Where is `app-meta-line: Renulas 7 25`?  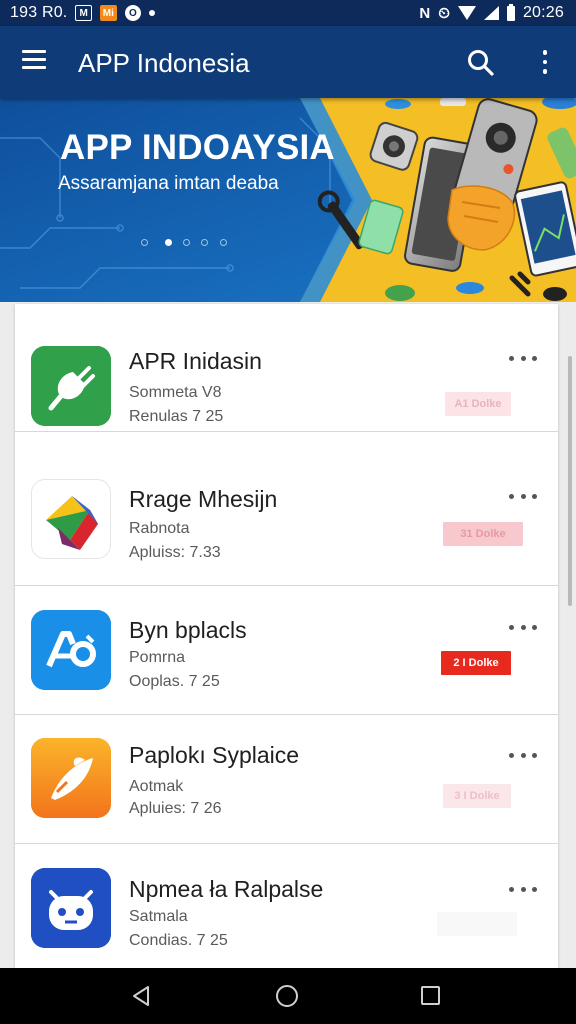
app-meta-line: Renulas 7 25 is located at coordinates (176, 416).